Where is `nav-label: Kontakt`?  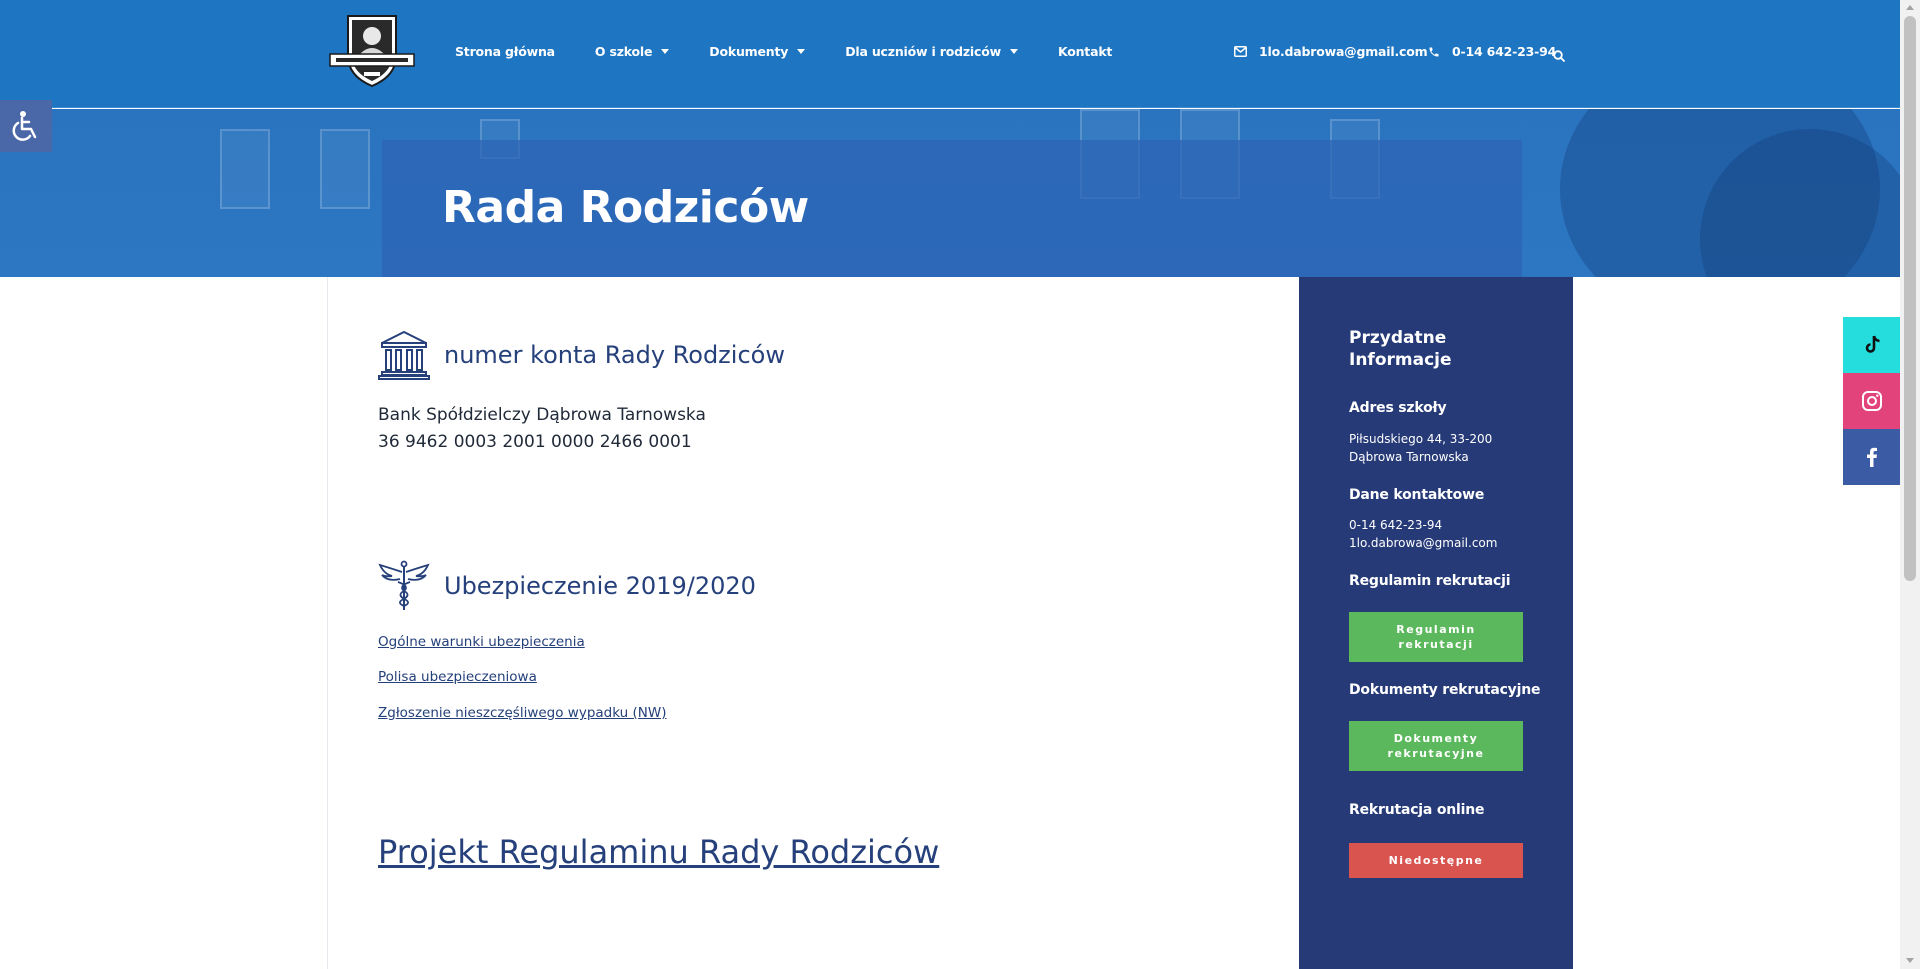 nav-label: Kontakt is located at coordinates (1085, 51).